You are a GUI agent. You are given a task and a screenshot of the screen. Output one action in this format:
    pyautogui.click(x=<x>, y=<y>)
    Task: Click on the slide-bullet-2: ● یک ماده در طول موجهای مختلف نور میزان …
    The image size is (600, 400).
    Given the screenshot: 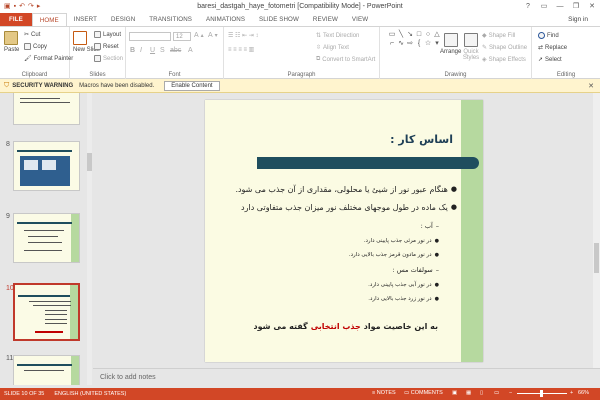 What is the action you would take?
    pyautogui.click(x=349, y=207)
    